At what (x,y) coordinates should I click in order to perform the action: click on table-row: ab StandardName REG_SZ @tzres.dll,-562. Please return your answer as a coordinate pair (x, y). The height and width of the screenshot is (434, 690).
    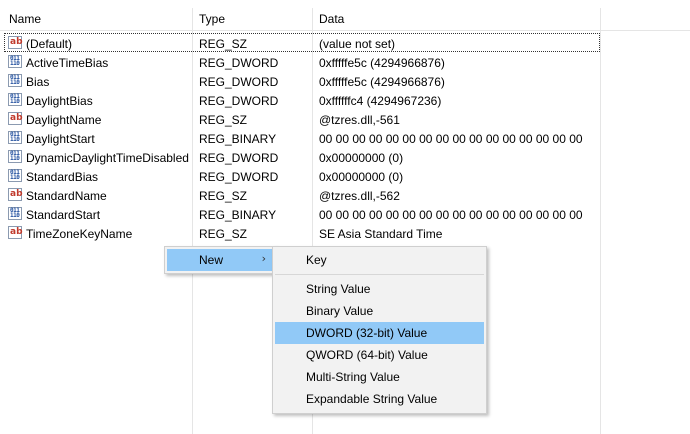
    Looking at the image, I should click on (345, 194).